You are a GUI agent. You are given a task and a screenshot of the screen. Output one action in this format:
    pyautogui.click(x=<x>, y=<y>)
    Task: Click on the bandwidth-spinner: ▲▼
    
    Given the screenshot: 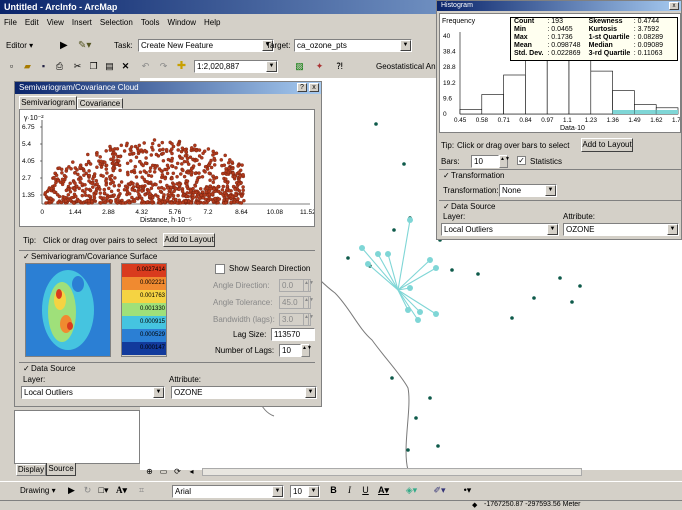 What is the action you would take?
    pyautogui.click(x=308, y=319)
    